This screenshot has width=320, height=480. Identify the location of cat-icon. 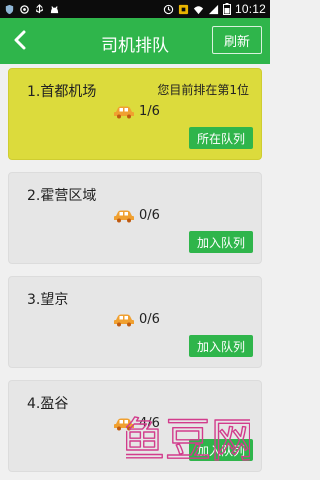
(54, 9).